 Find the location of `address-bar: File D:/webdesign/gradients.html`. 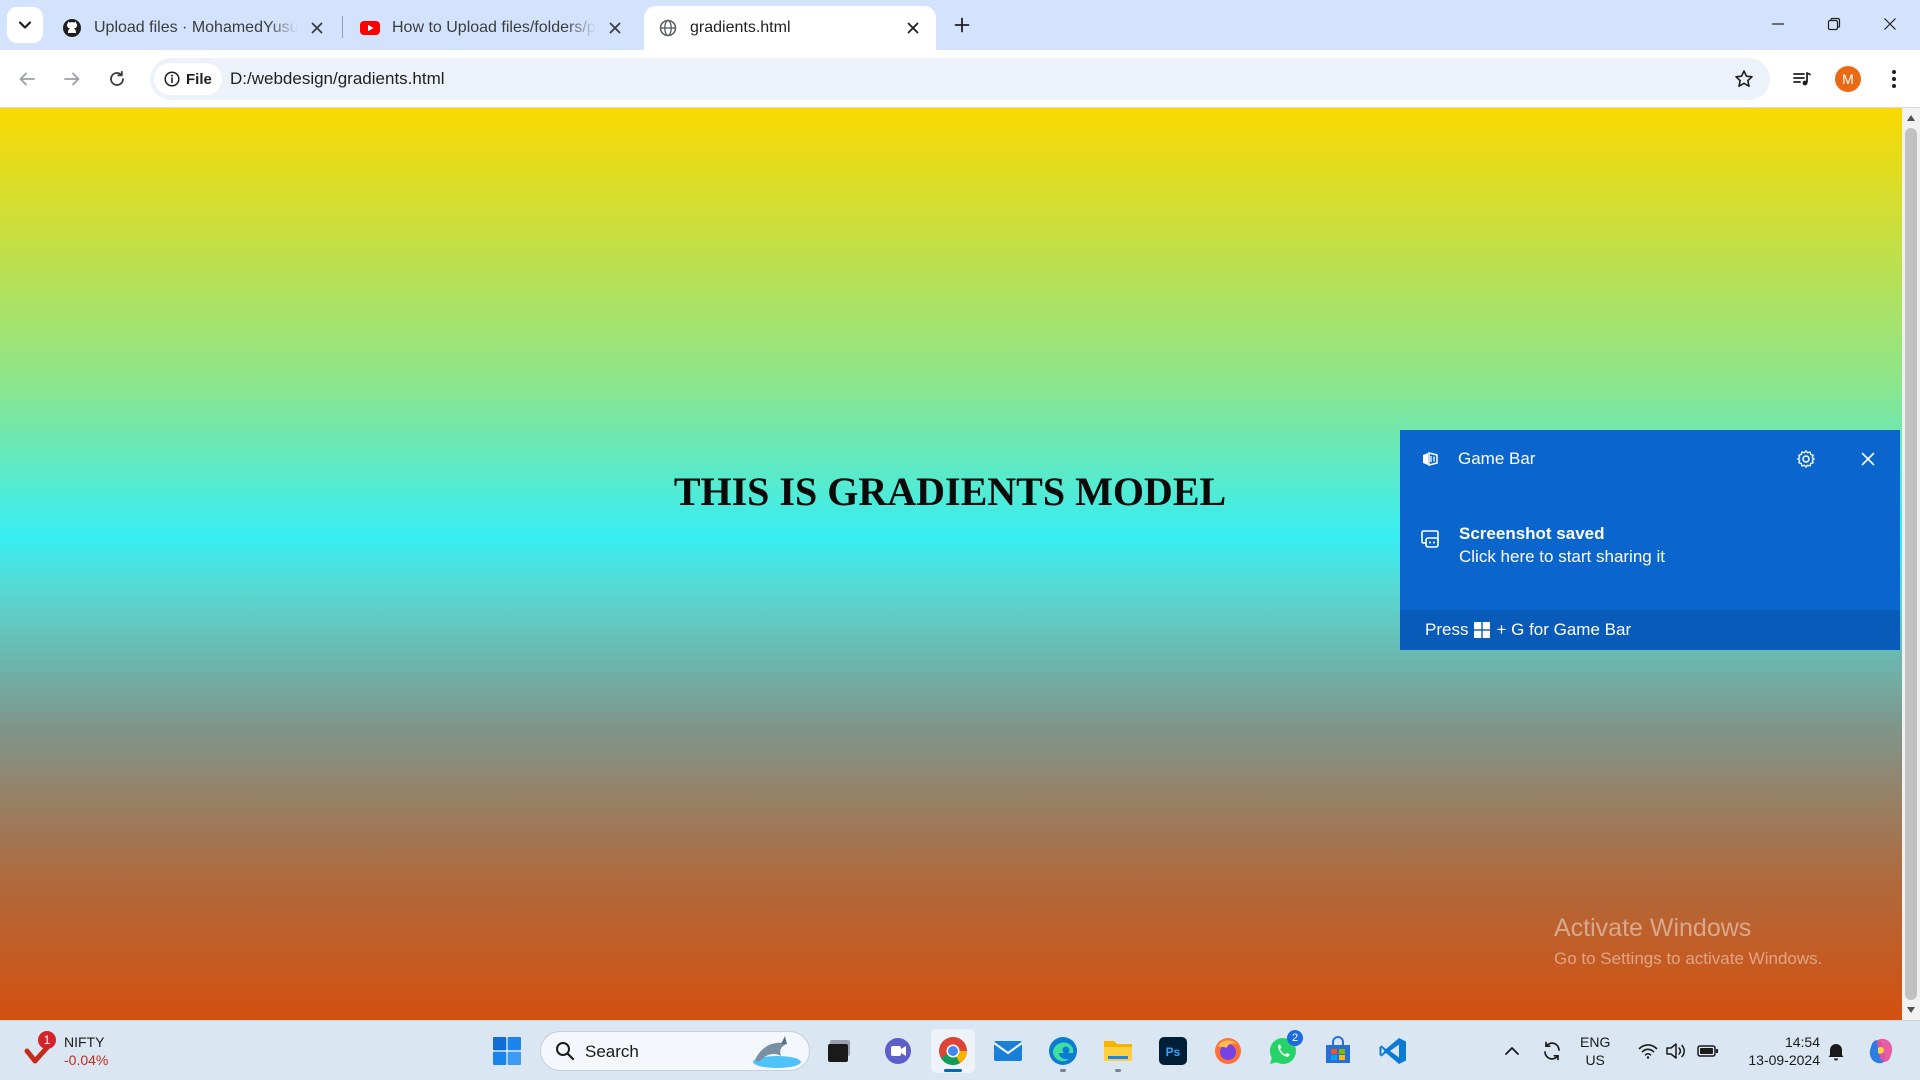

address-bar: File D:/webdesign/gradients.html is located at coordinates (960, 79).